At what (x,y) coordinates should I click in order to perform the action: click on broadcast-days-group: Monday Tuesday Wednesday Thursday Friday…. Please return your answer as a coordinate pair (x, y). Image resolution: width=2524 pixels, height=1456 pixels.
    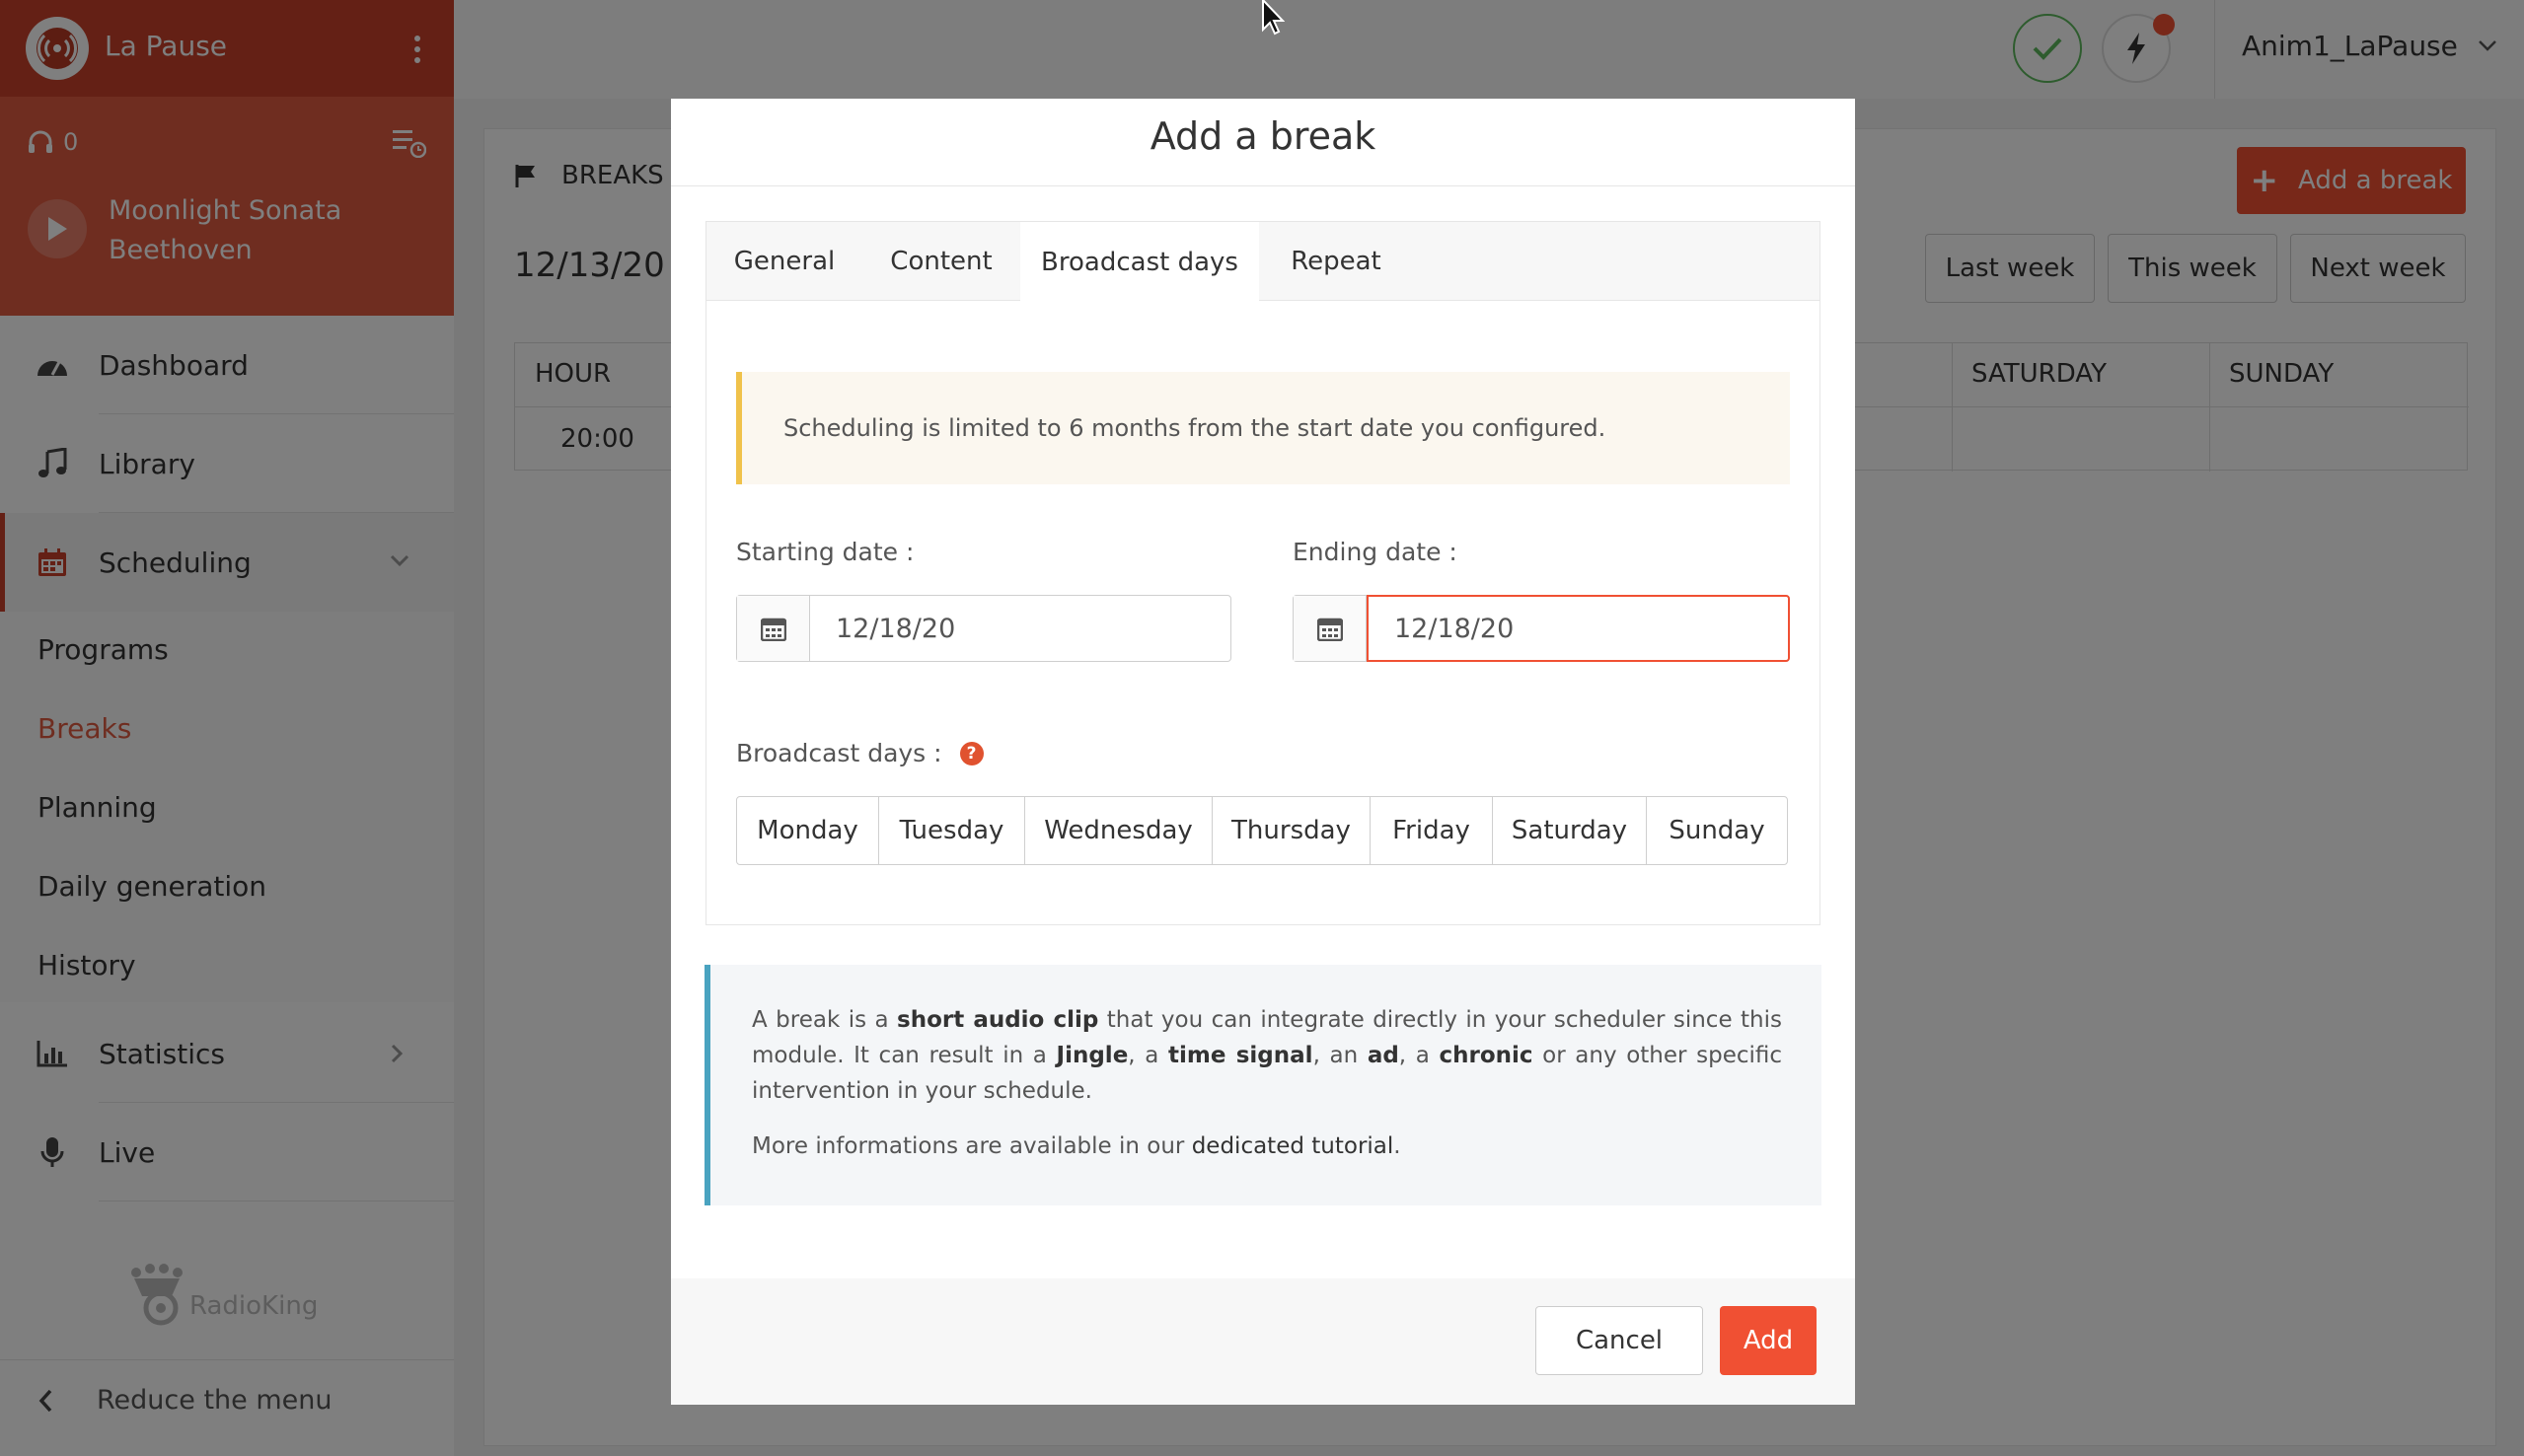
    Looking at the image, I should click on (1262, 830).